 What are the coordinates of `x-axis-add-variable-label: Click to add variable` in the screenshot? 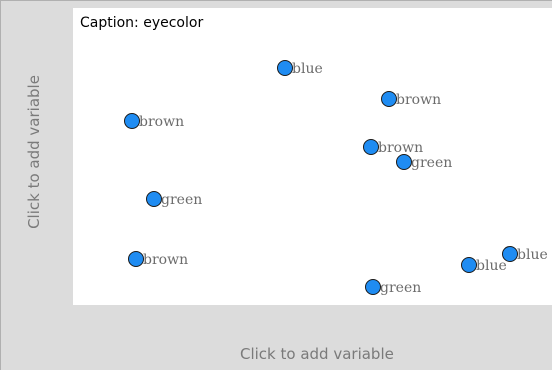 It's located at (317, 354).